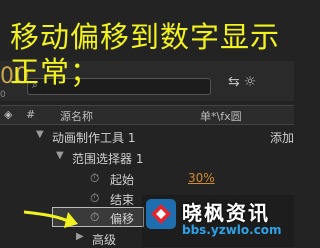  What do you see at coordinates (147, 136) in the screenshot?
I see `layer-row-animator: ▼ 动画制作工具 1 添加` at bounding box center [147, 136].